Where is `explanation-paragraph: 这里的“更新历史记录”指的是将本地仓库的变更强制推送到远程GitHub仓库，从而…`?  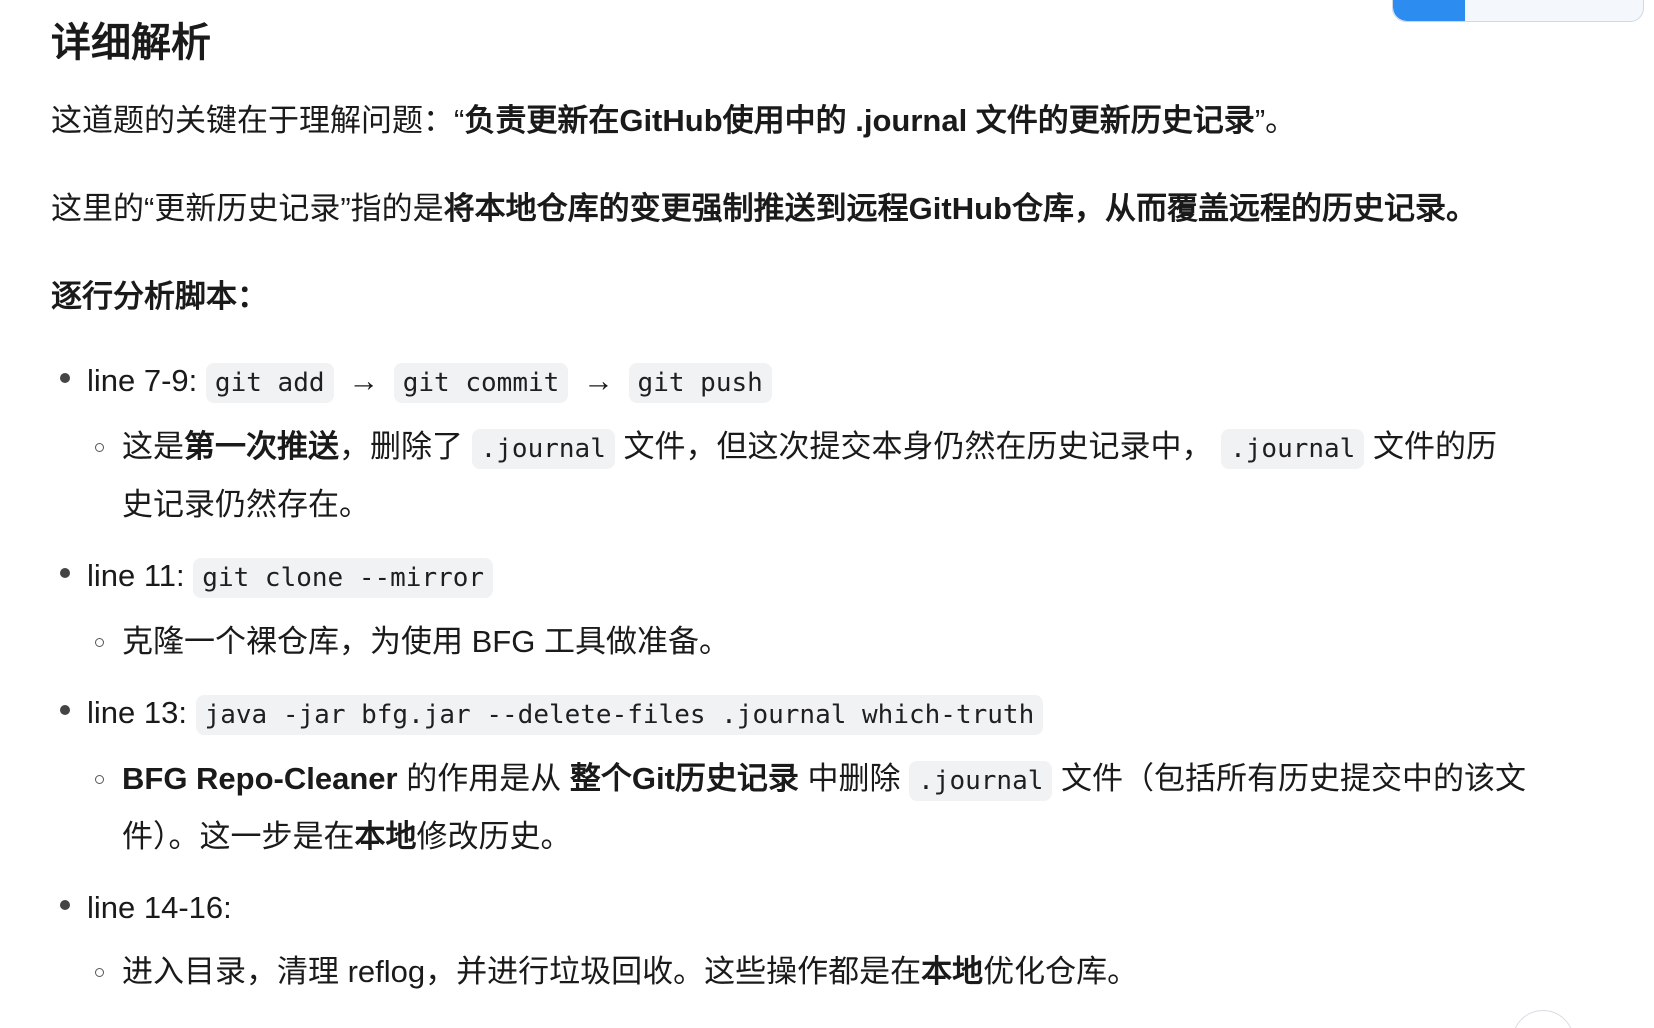
explanation-paragraph: 这里的“更新历史记录”指的是将本地仓库的变更强制推送到远程GitHub仓库，从而… is located at coordinates (764, 208).